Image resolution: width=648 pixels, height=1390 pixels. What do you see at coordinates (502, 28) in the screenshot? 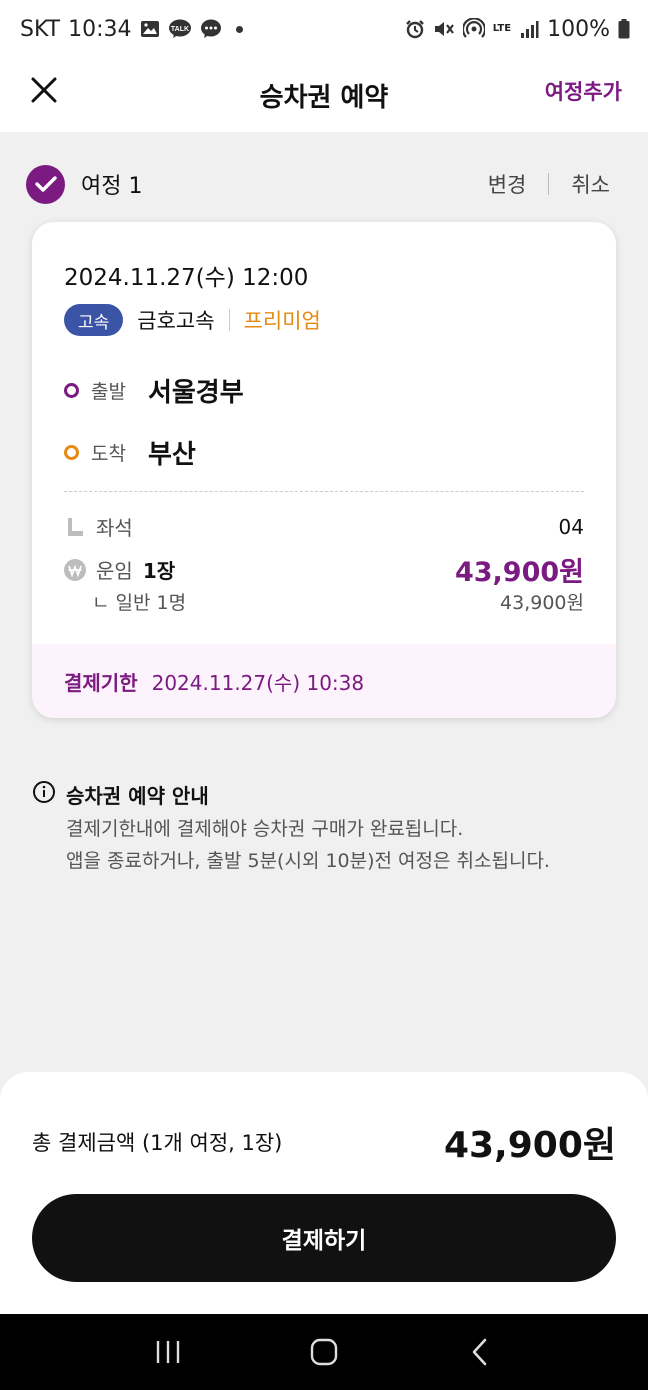
I see `lte-icon: LTE` at bounding box center [502, 28].